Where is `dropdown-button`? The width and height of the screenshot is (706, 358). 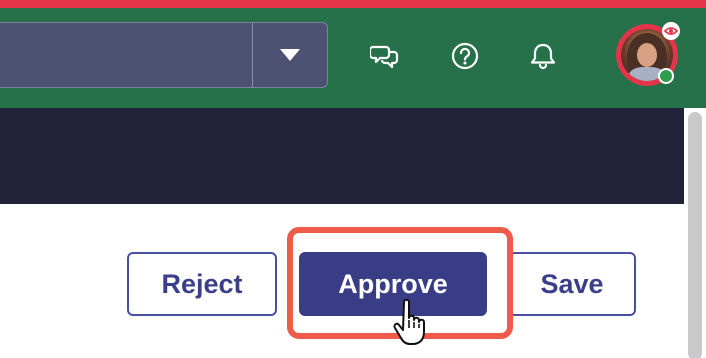 dropdown-button is located at coordinates (290, 55).